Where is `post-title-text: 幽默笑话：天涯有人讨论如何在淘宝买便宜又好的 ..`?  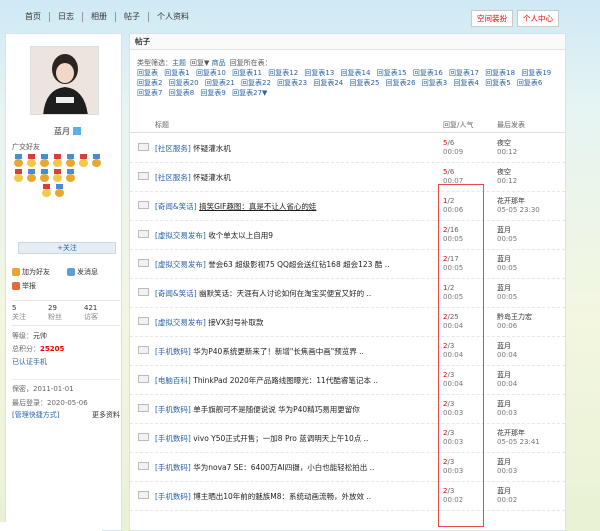
post-title-text: 幽默笑话：天涯有人讨论如何在淘宝买便宜又好的 .. is located at coordinates (285, 293).